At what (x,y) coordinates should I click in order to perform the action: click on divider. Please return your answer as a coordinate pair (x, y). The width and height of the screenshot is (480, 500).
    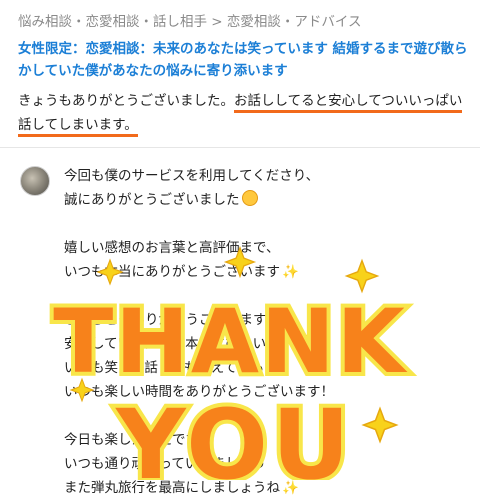
    Looking at the image, I should click on (240, 147).